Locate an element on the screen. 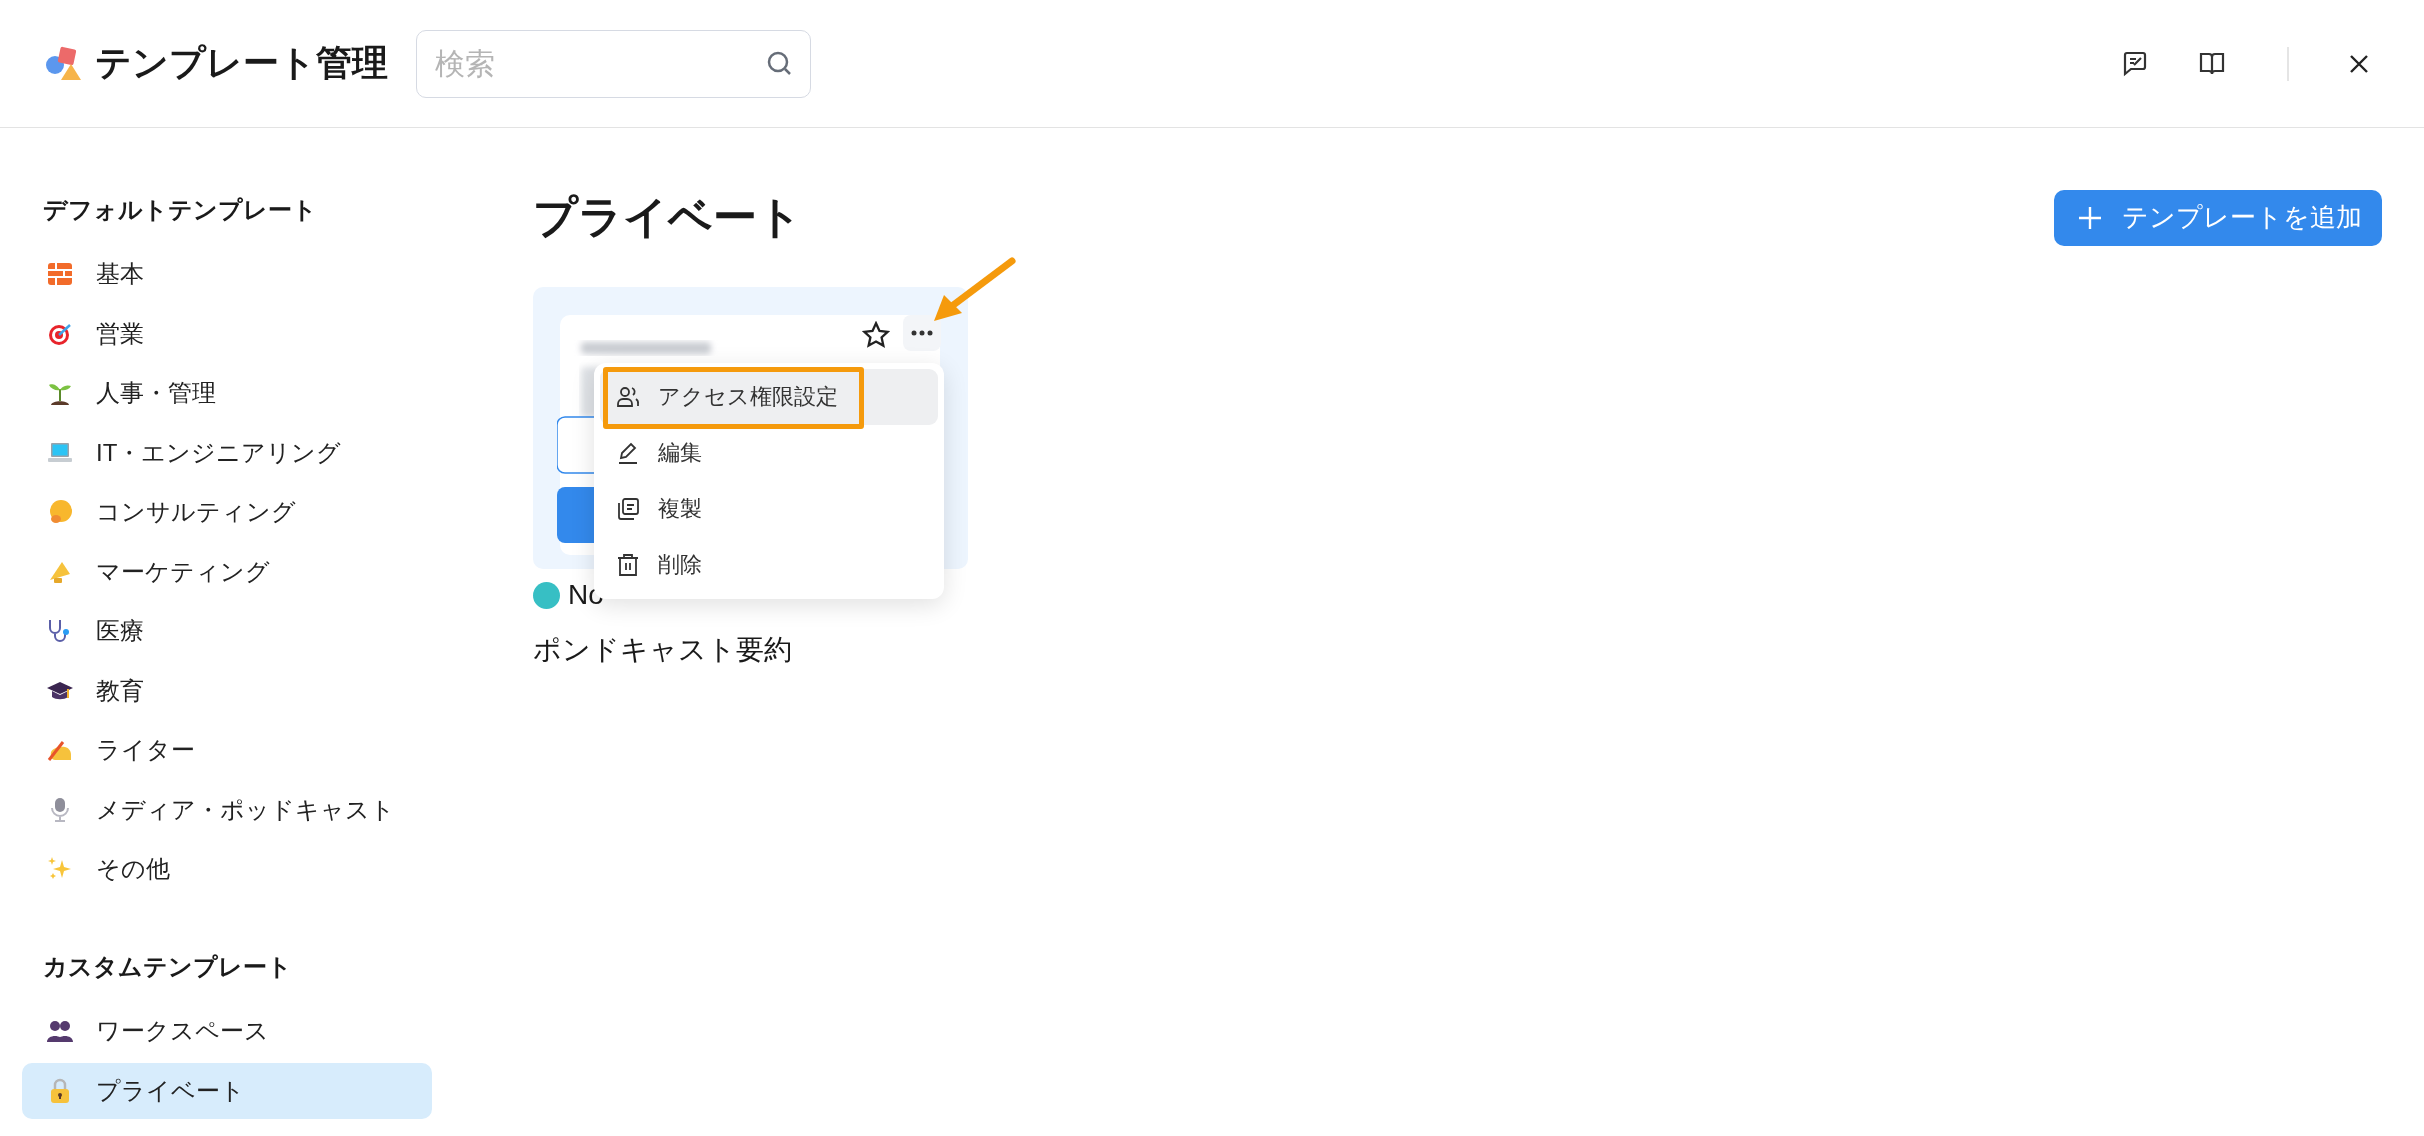  edit-icon is located at coordinates (628, 453).